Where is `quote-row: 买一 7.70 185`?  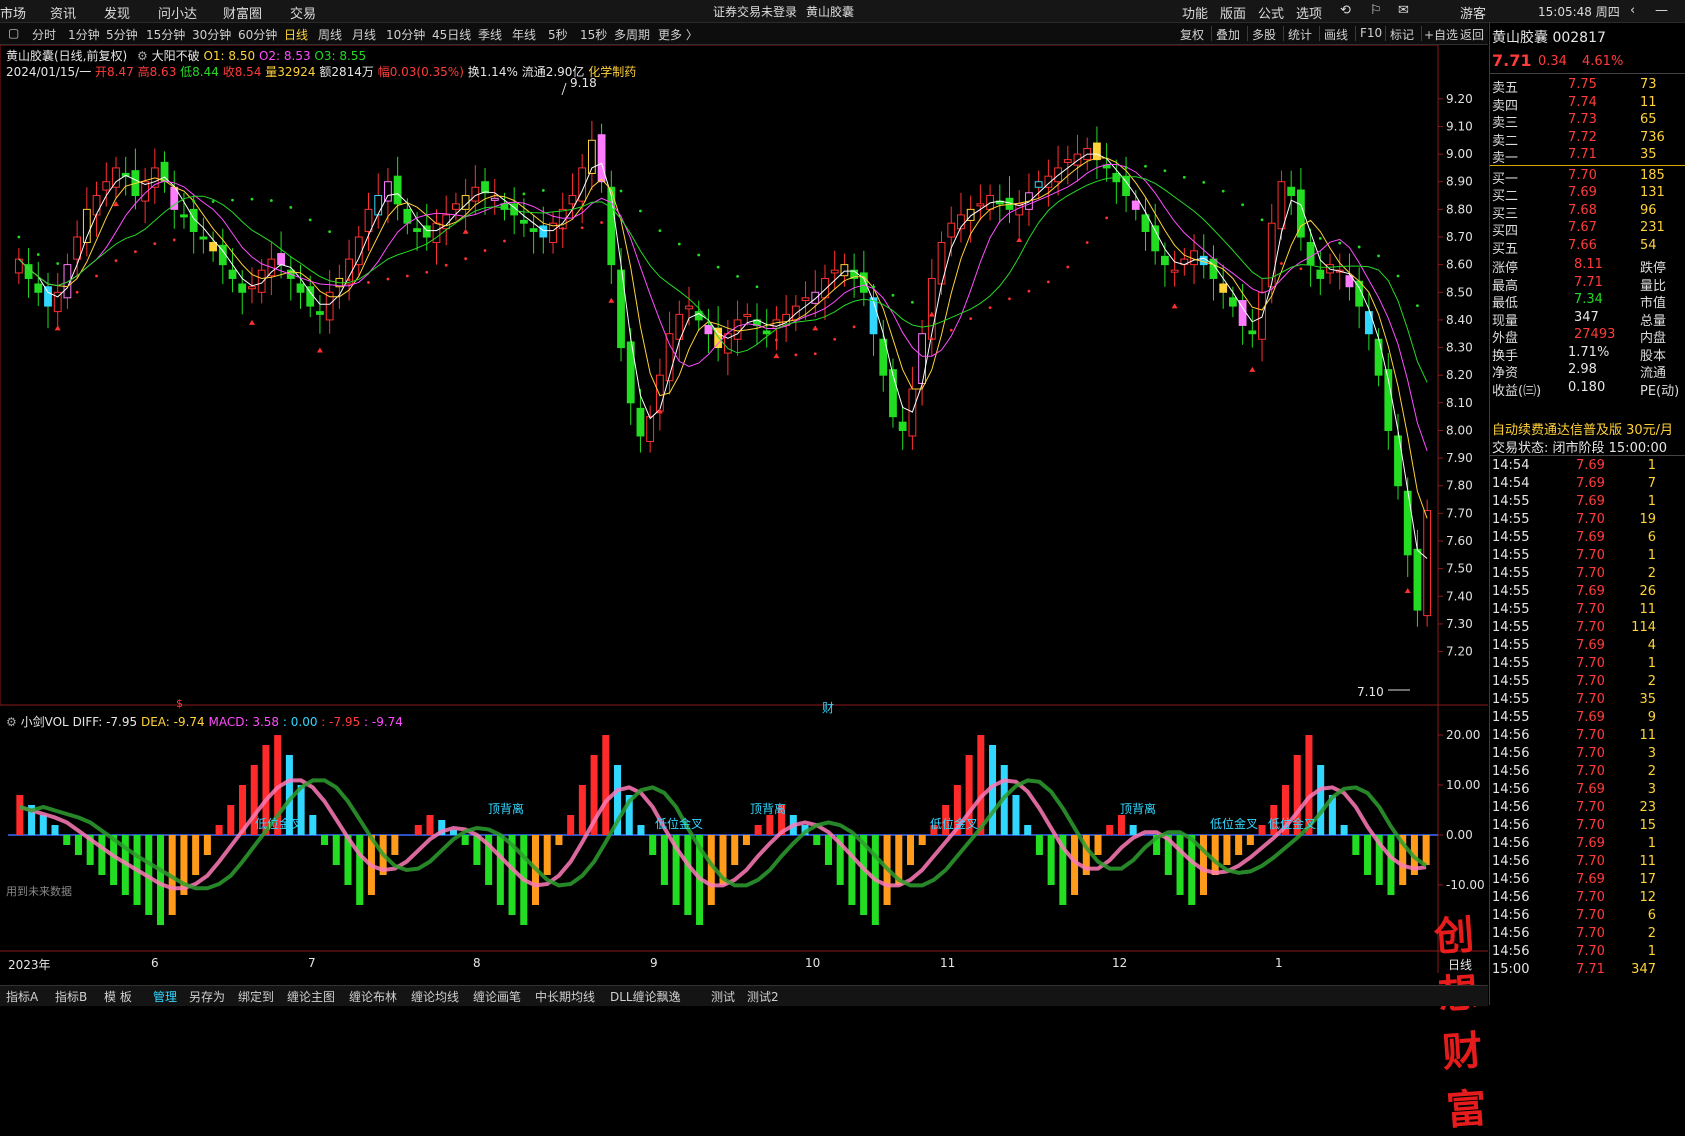
quote-row: 买一 7.70 185 is located at coordinates (1587, 177).